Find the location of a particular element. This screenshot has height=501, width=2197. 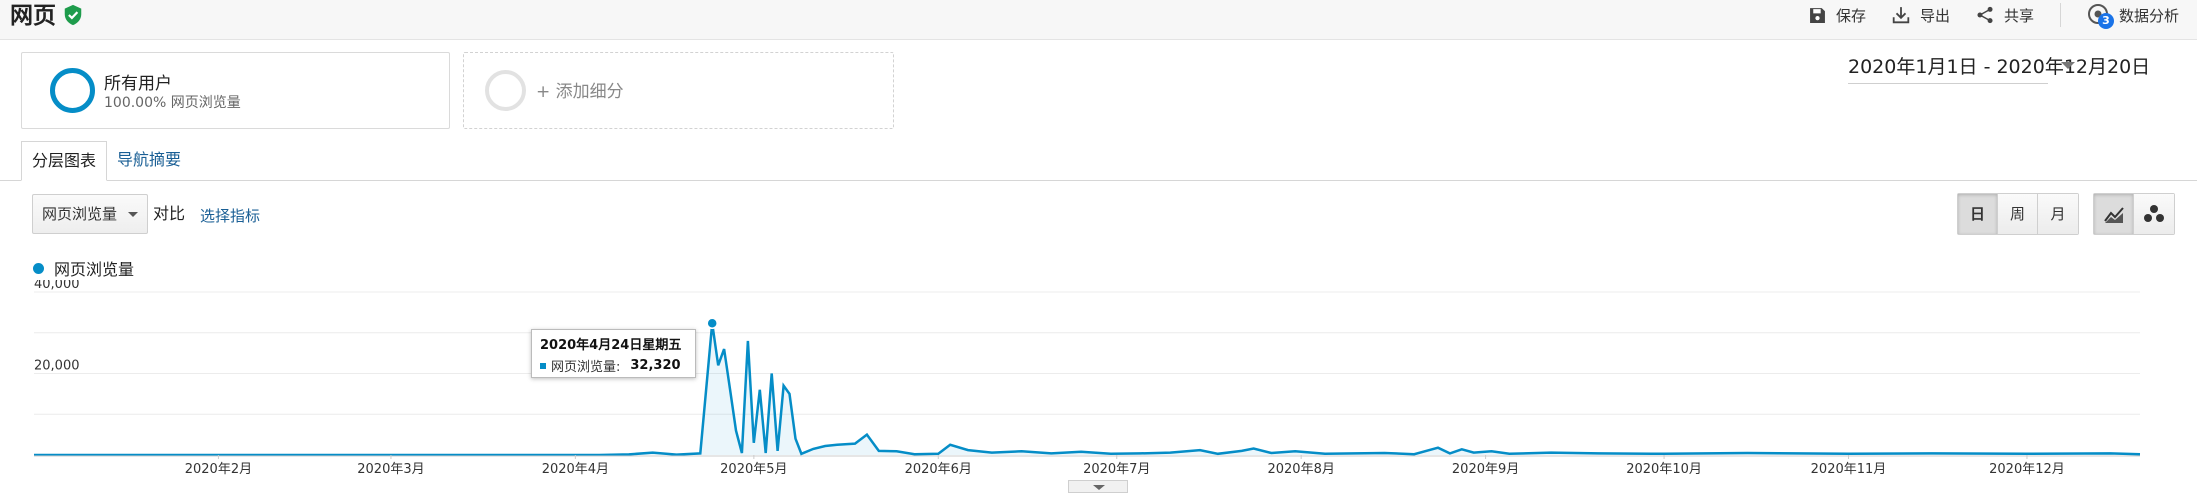

caret-down-icon is located at coordinates (133, 214).